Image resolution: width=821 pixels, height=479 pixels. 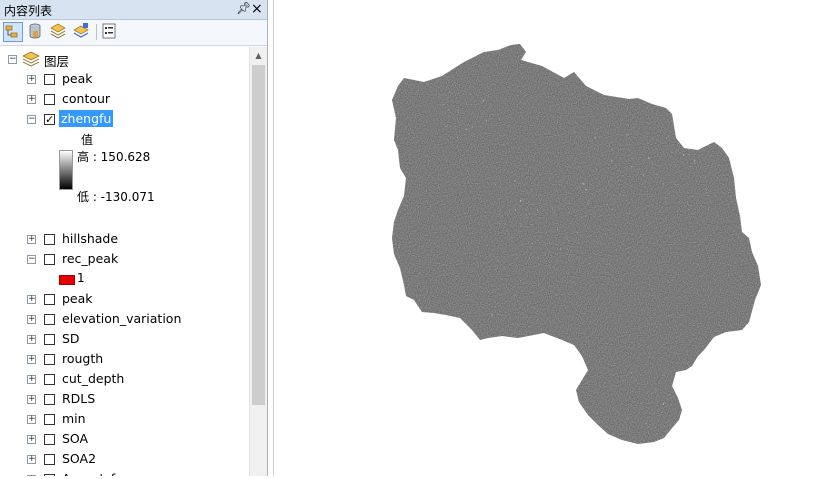 What do you see at coordinates (71, 338) in the screenshot?
I see `layer-name-label: SD` at bounding box center [71, 338].